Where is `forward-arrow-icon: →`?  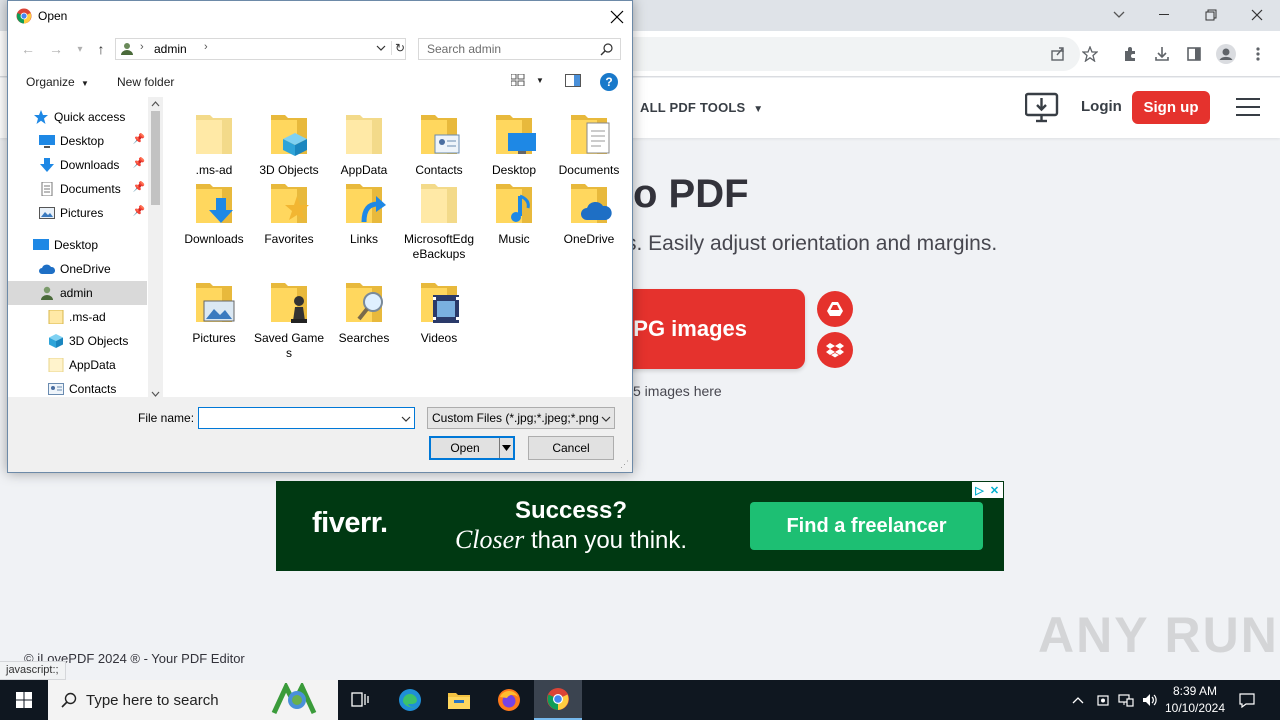
forward-arrow-icon: → is located at coordinates (56, 49).